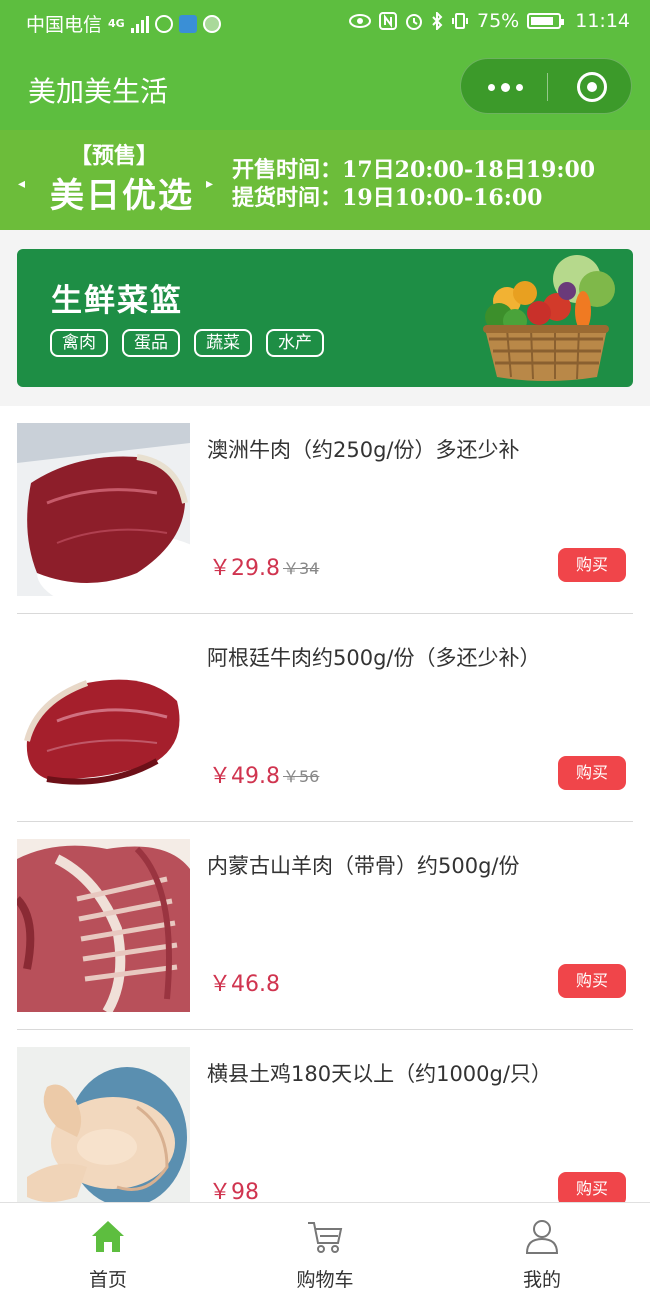  Describe the element at coordinates (325, 87) in the screenshot. I see `title-bar: 美加美生活` at that location.